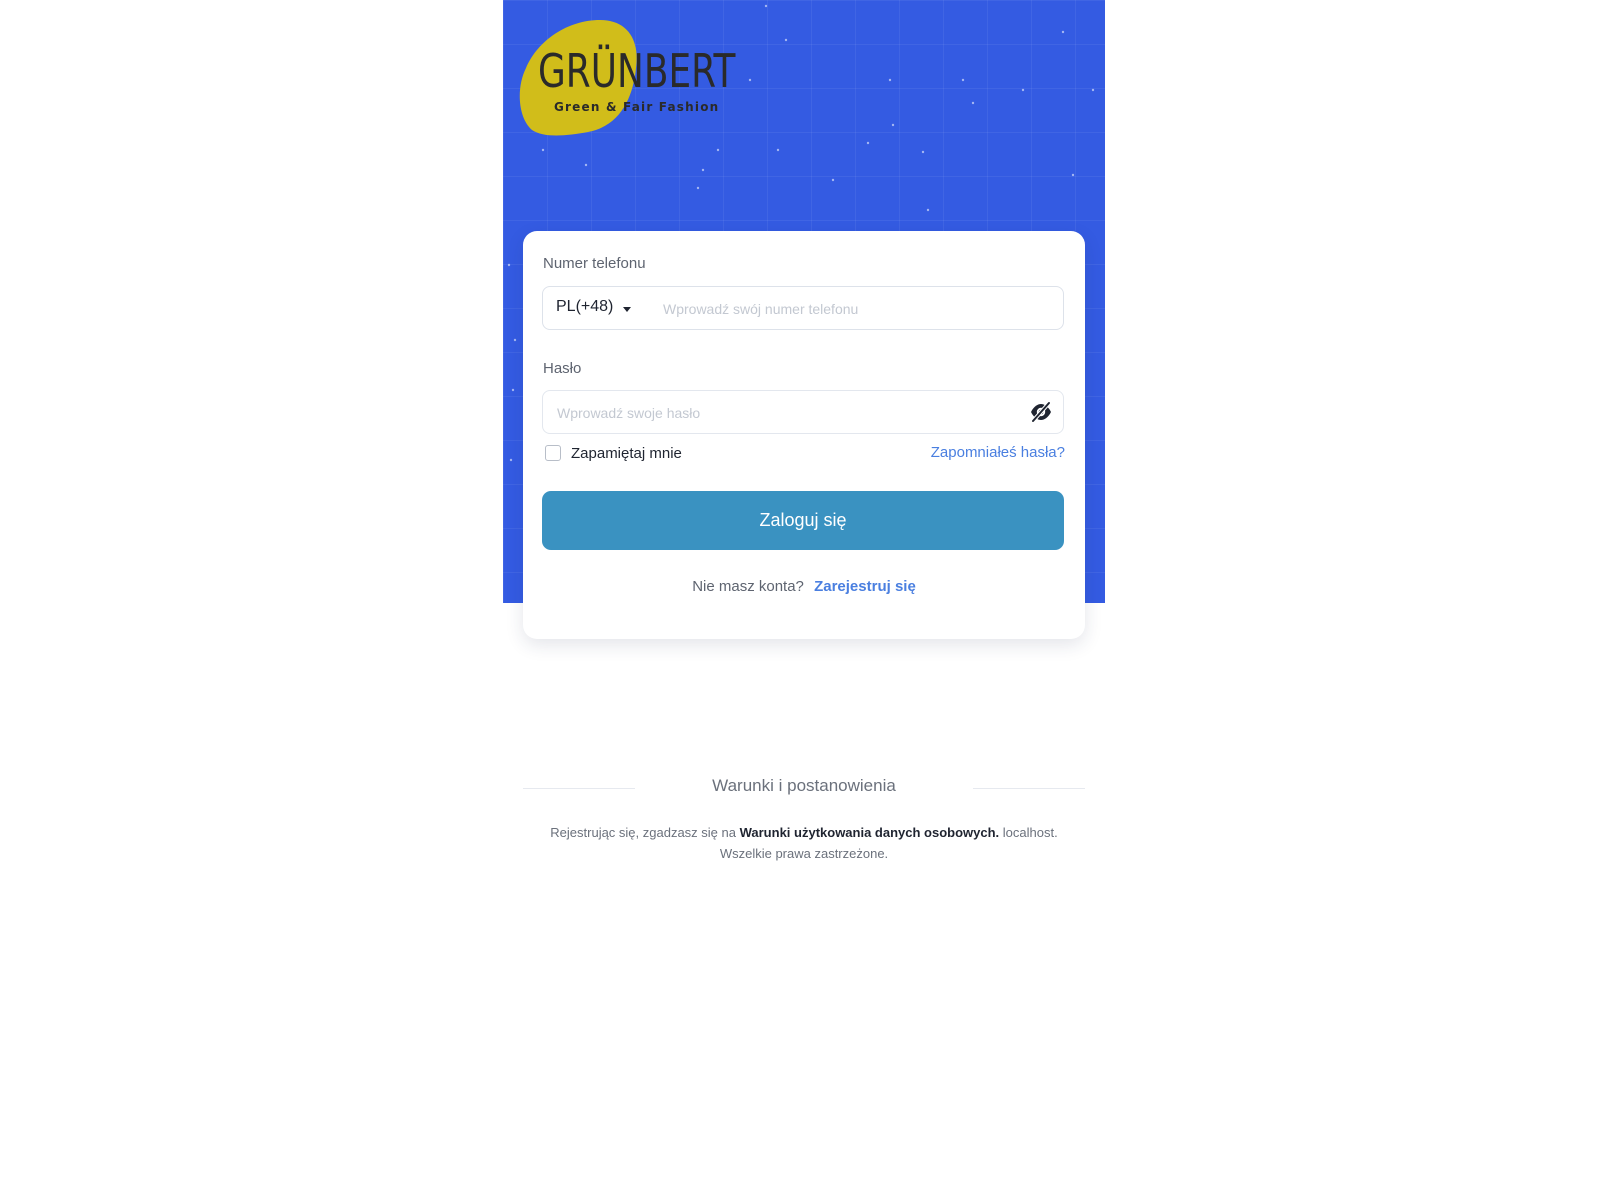 The image size is (1600, 1200). Describe the element at coordinates (637, 71) in the screenshot. I see `brand-name: GRÜNBERT` at that location.